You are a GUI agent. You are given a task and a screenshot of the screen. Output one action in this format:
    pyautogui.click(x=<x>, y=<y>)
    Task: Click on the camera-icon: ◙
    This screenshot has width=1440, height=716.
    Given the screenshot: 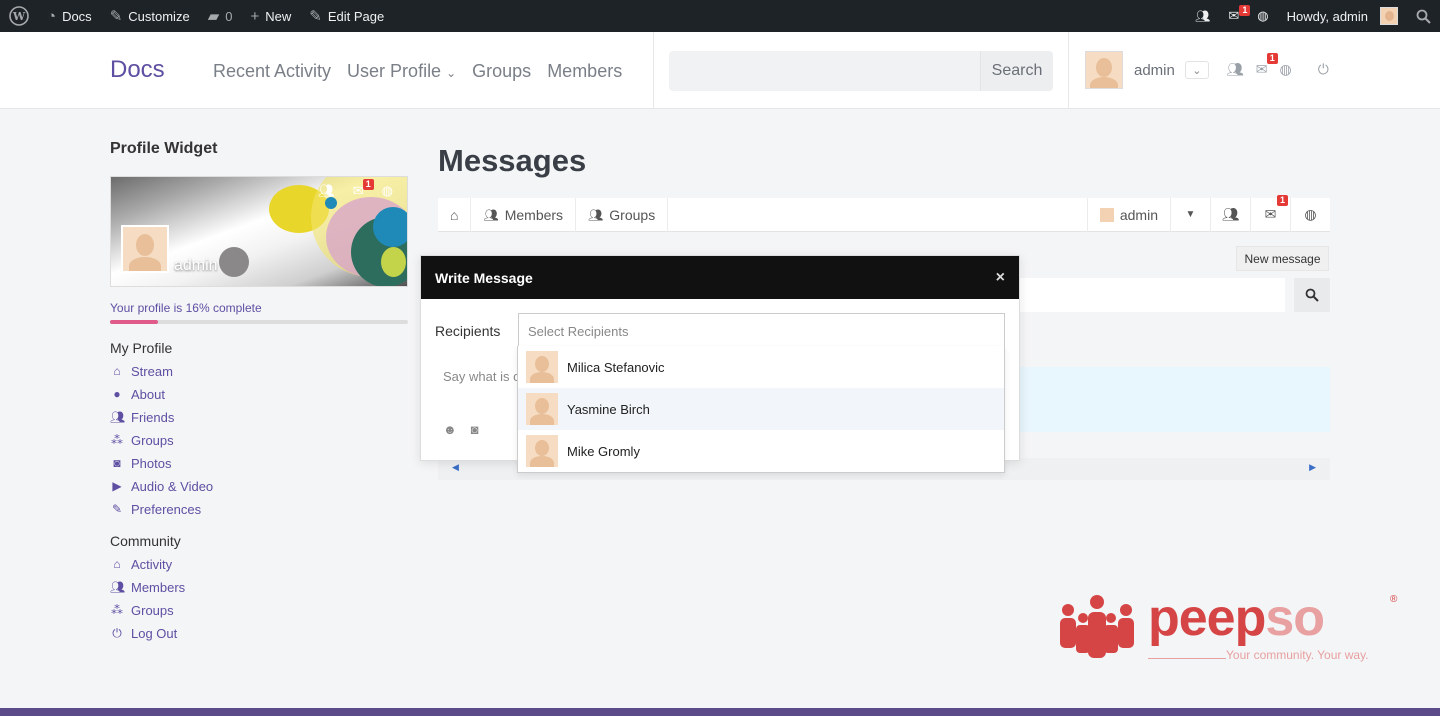 What is the action you would take?
    pyautogui.click(x=475, y=429)
    